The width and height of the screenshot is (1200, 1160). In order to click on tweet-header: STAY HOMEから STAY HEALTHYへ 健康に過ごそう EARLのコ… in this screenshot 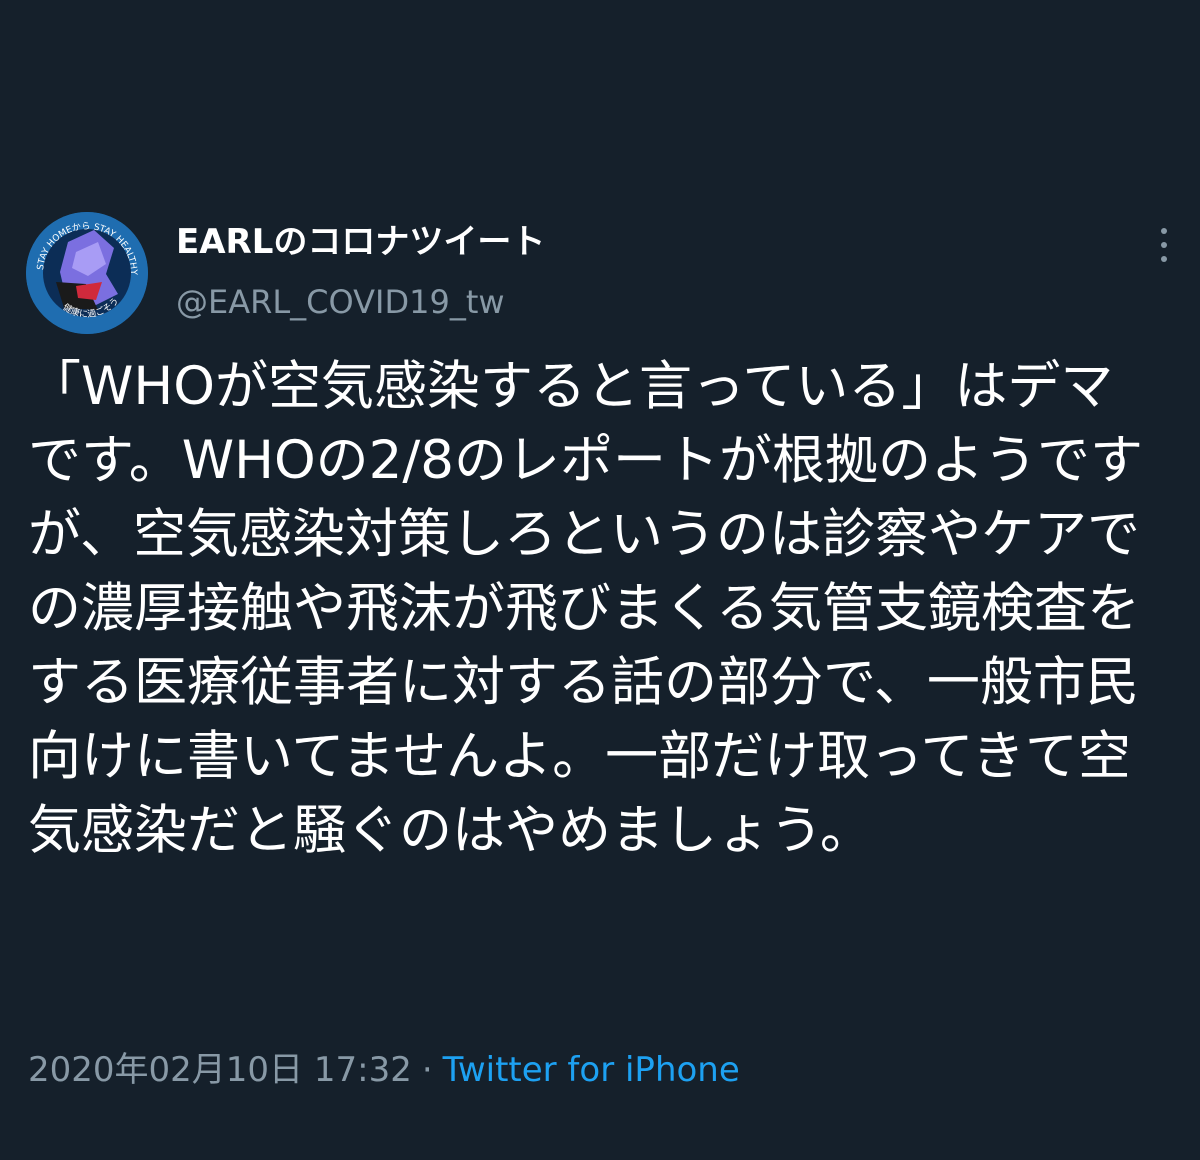, I will do `click(600, 273)`.